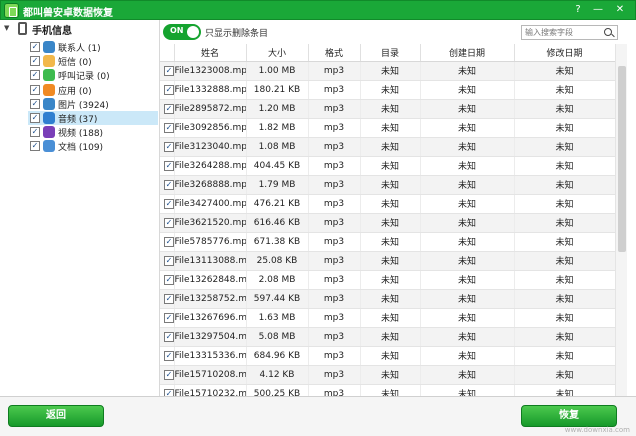  I want to click on table-row: ✓File15710208.mp34.12 KBmp3未知未知未知, so click(387, 375).